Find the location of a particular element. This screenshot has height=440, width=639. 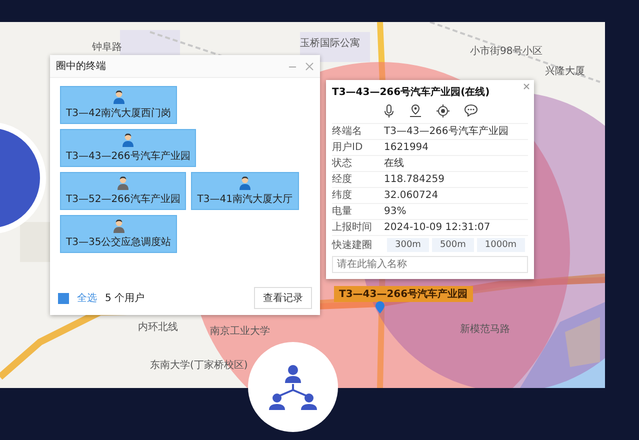

terminal-name: T3—43—266号汽车产业园 is located at coordinates (128, 156).